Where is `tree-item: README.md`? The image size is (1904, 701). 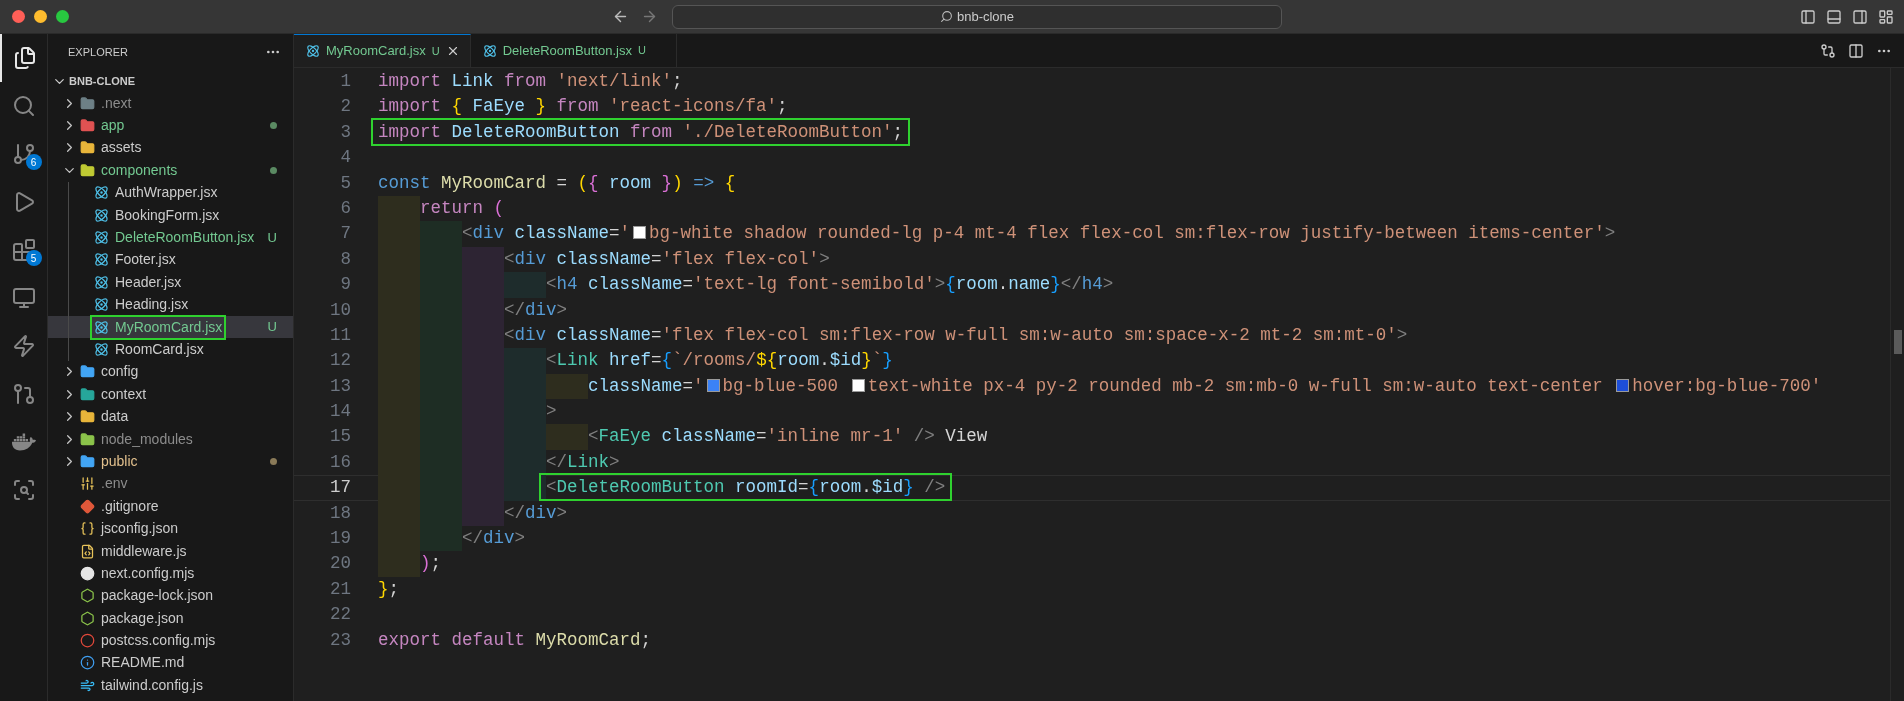 tree-item: README.md is located at coordinates (170, 663).